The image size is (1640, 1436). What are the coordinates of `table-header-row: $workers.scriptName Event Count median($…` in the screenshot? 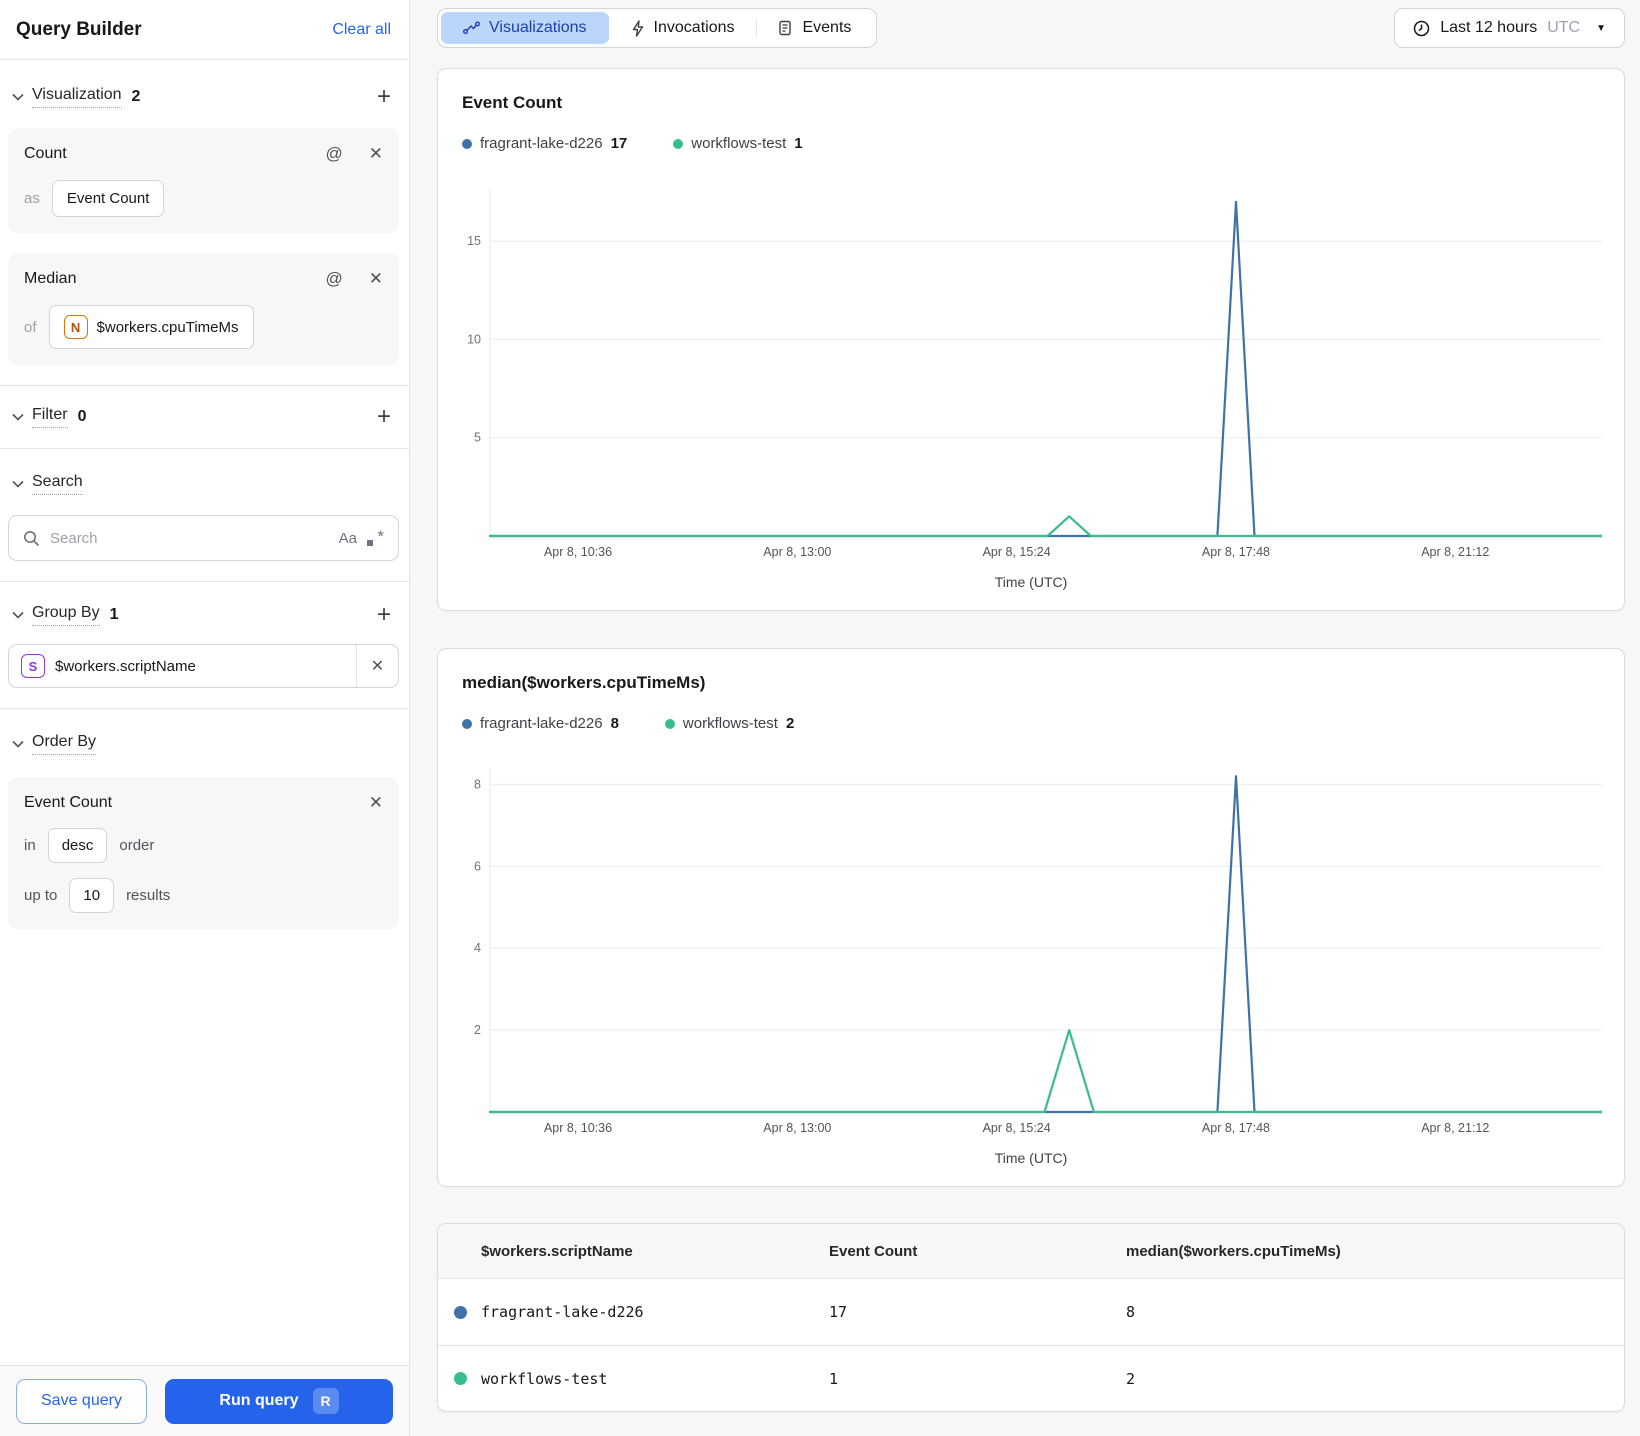 It's located at (1031, 1251).